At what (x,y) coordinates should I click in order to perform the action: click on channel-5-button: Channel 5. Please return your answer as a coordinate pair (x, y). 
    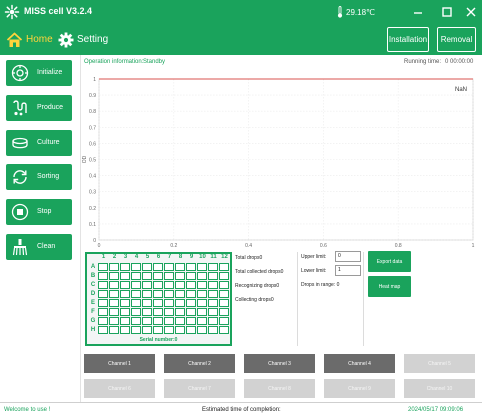
    Looking at the image, I should click on (439, 363).